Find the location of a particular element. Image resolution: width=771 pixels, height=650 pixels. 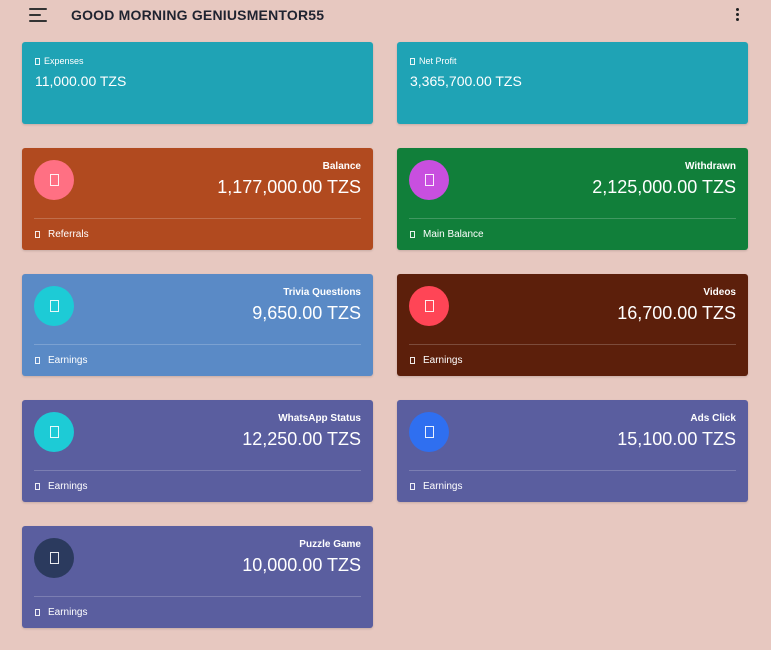

videos-title: Videos is located at coordinates (719, 292).